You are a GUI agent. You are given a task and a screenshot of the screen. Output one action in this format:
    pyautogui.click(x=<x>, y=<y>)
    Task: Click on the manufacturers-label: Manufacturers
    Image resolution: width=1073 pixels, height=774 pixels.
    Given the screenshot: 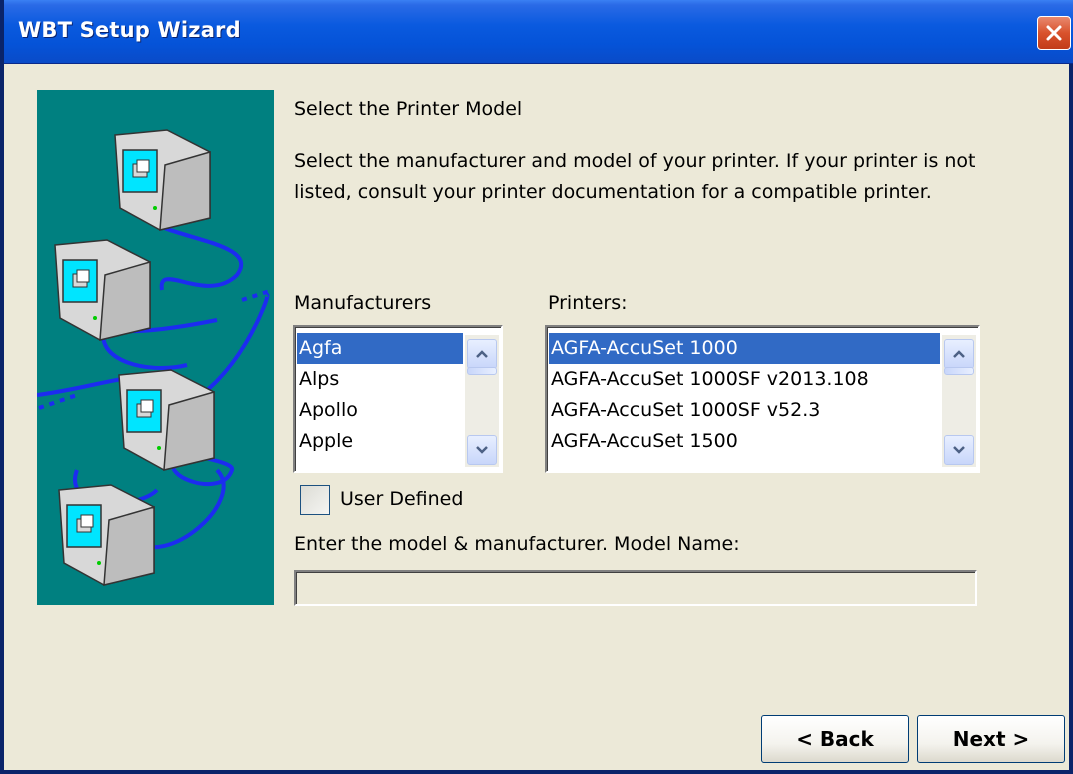 What is the action you would take?
    pyautogui.click(x=363, y=303)
    